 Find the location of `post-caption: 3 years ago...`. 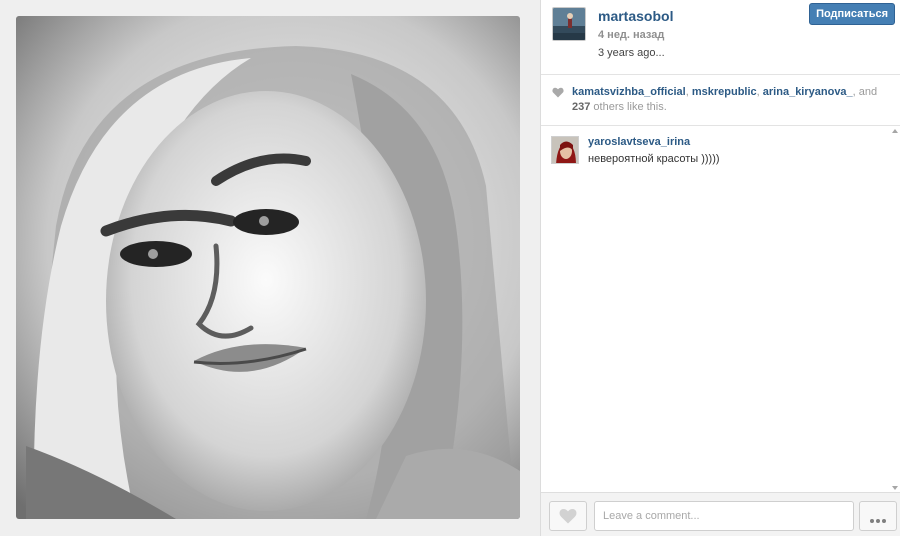

post-caption: 3 years ago... is located at coordinates (631, 53).